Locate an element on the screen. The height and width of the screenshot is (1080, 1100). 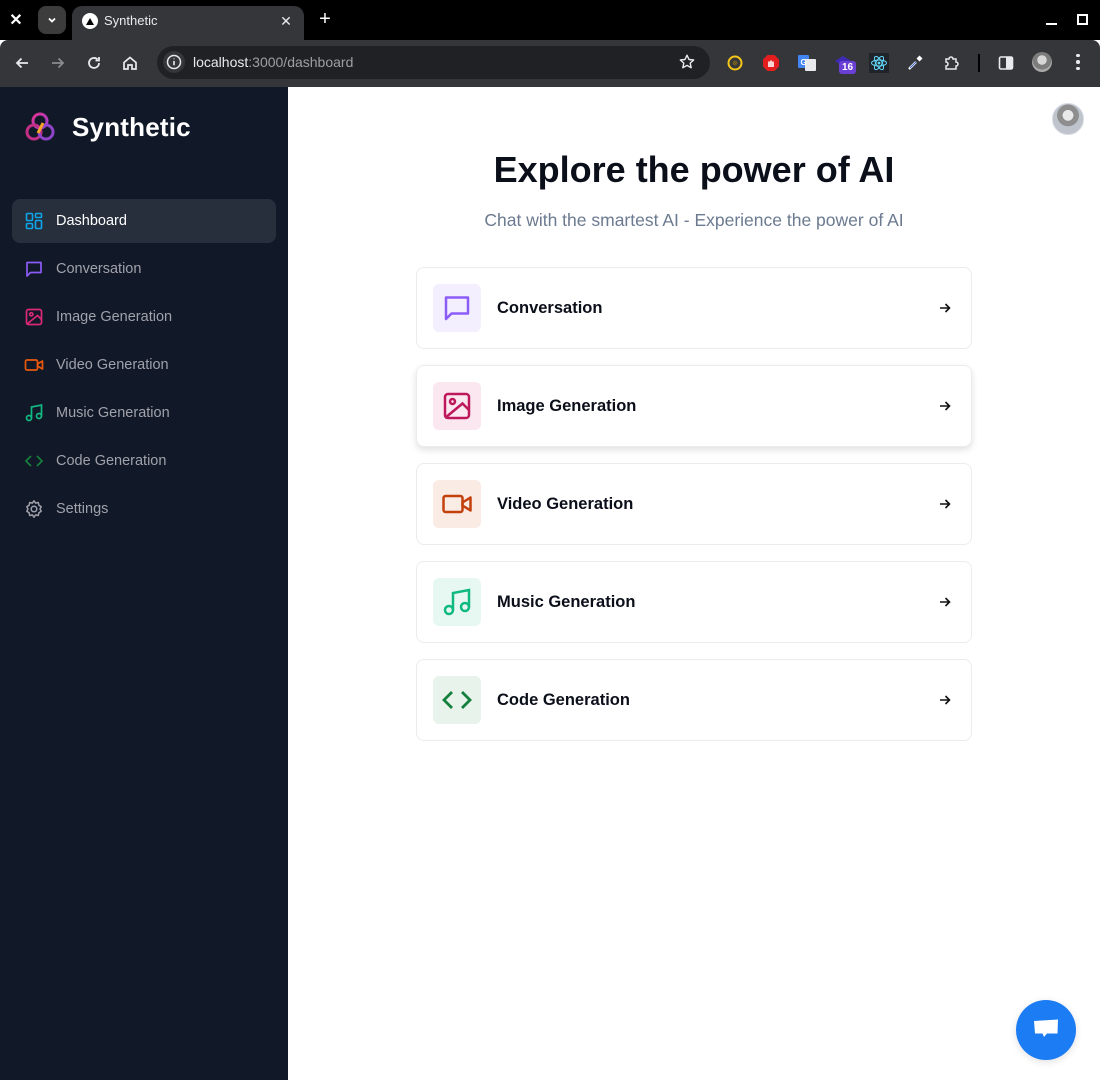
site-info-icon is located at coordinates (174, 62).